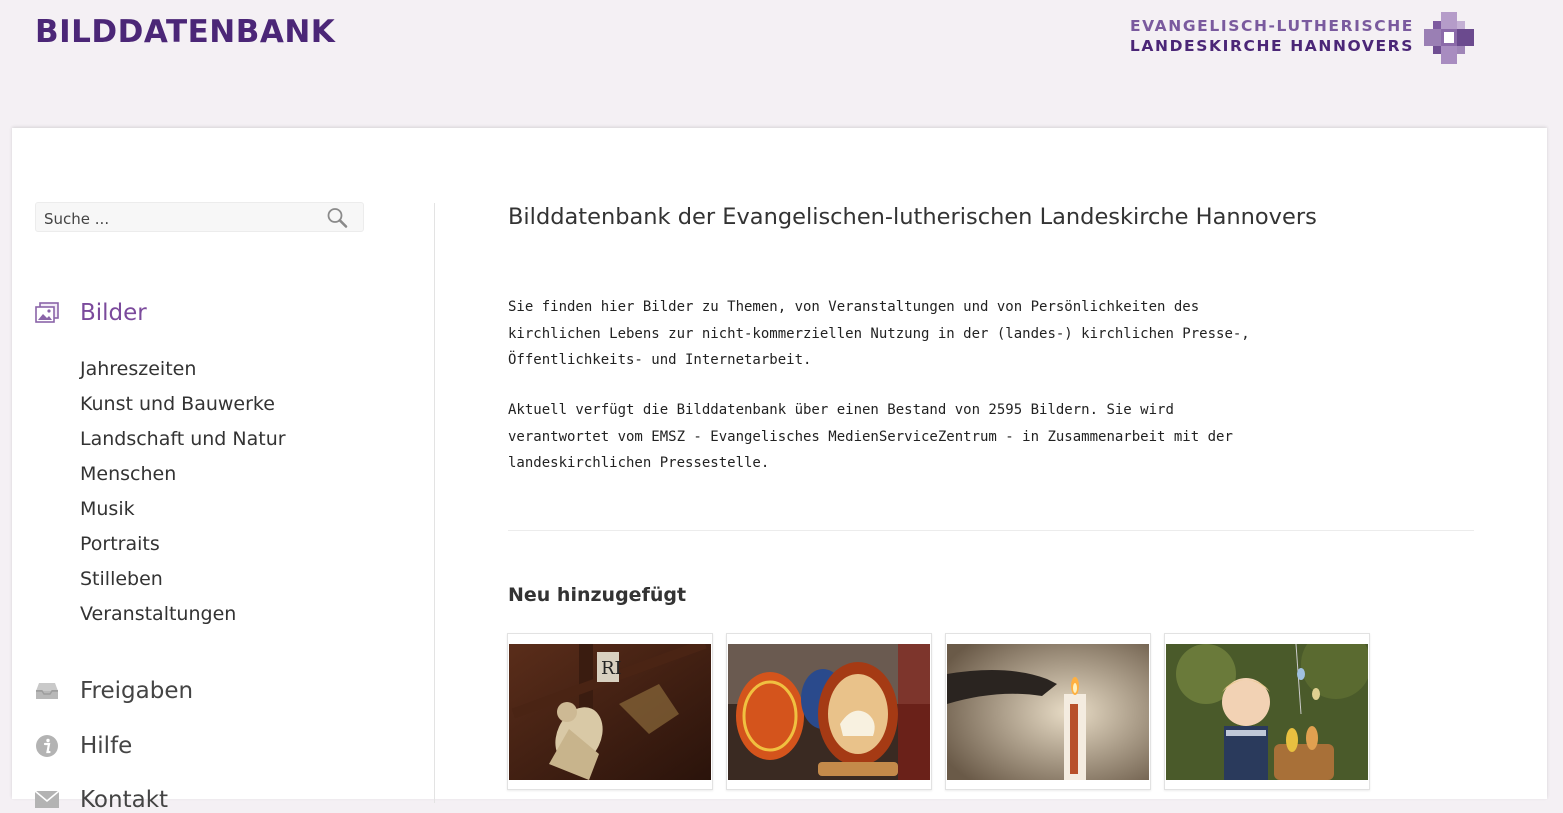  Describe the element at coordinates (183, 369) in the screenshot. I see `subnav-item-jahreszeiten: Jahreszeiten` at that location.